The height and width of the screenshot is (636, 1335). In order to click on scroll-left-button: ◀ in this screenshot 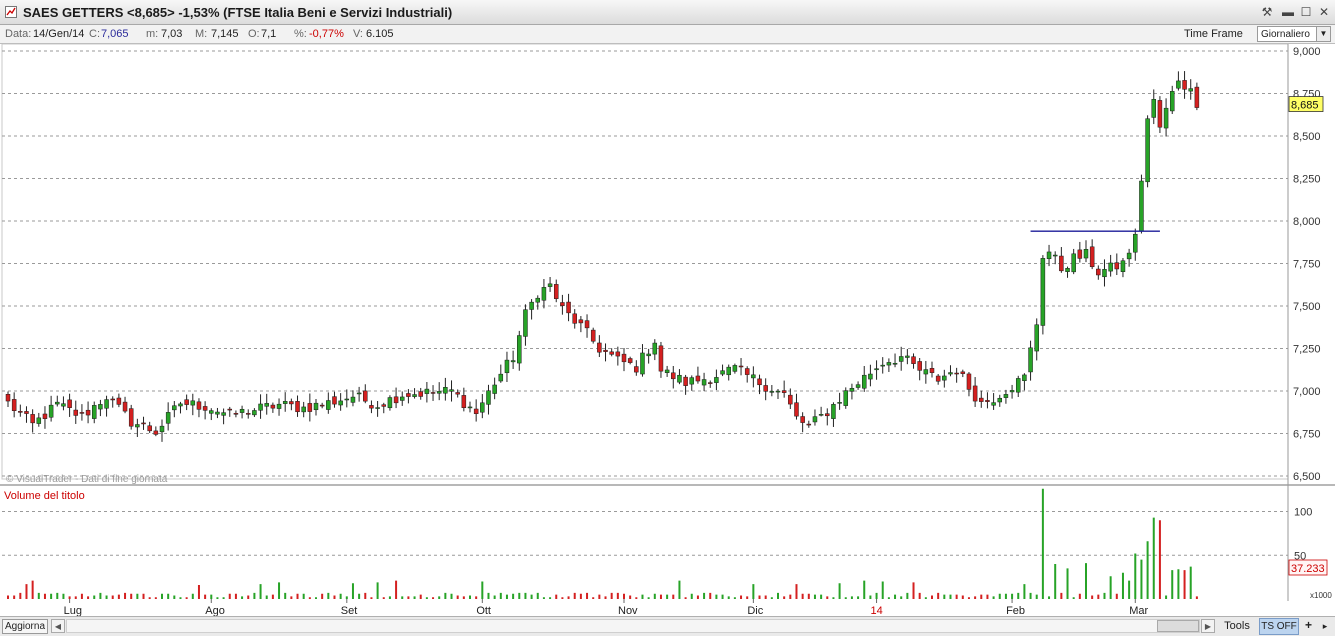, I will do `click(58, 626)`.